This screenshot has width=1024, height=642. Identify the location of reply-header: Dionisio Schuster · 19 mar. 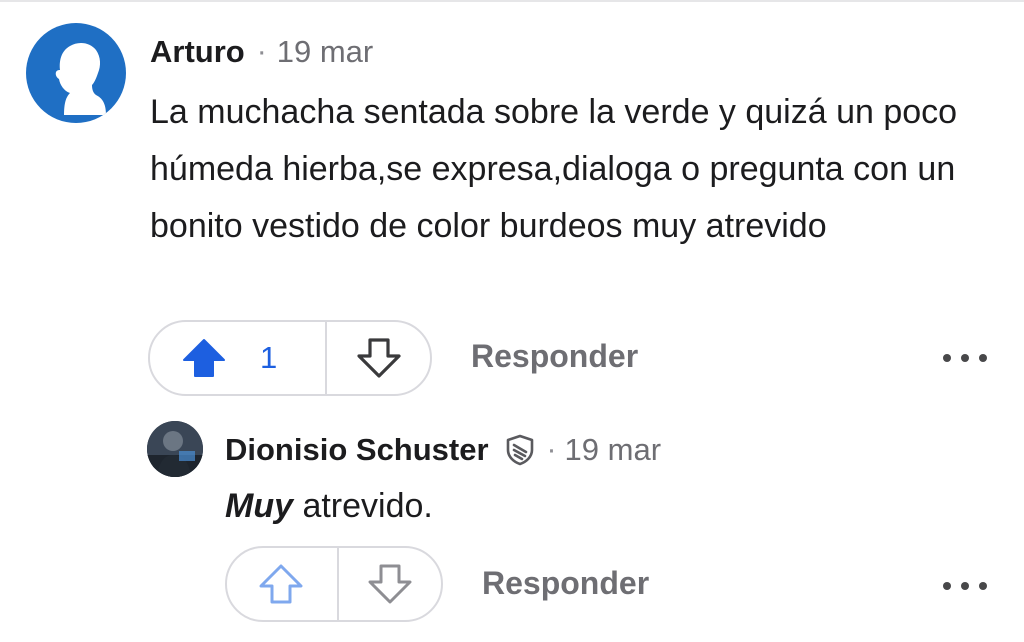
(443, 450).